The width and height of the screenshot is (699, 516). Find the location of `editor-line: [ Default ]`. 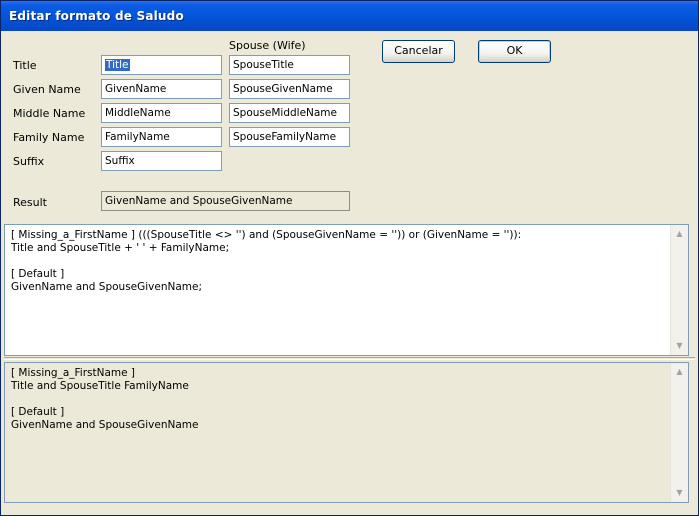

editor-line: [ Default ] is located at coordinates (38, 274).